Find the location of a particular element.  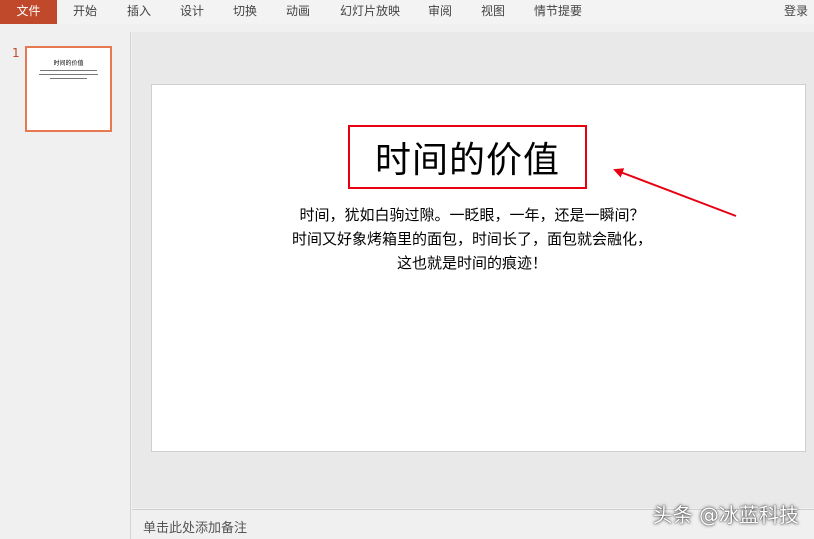

tab-review: 审阅 is located at coordinates (440, 12).